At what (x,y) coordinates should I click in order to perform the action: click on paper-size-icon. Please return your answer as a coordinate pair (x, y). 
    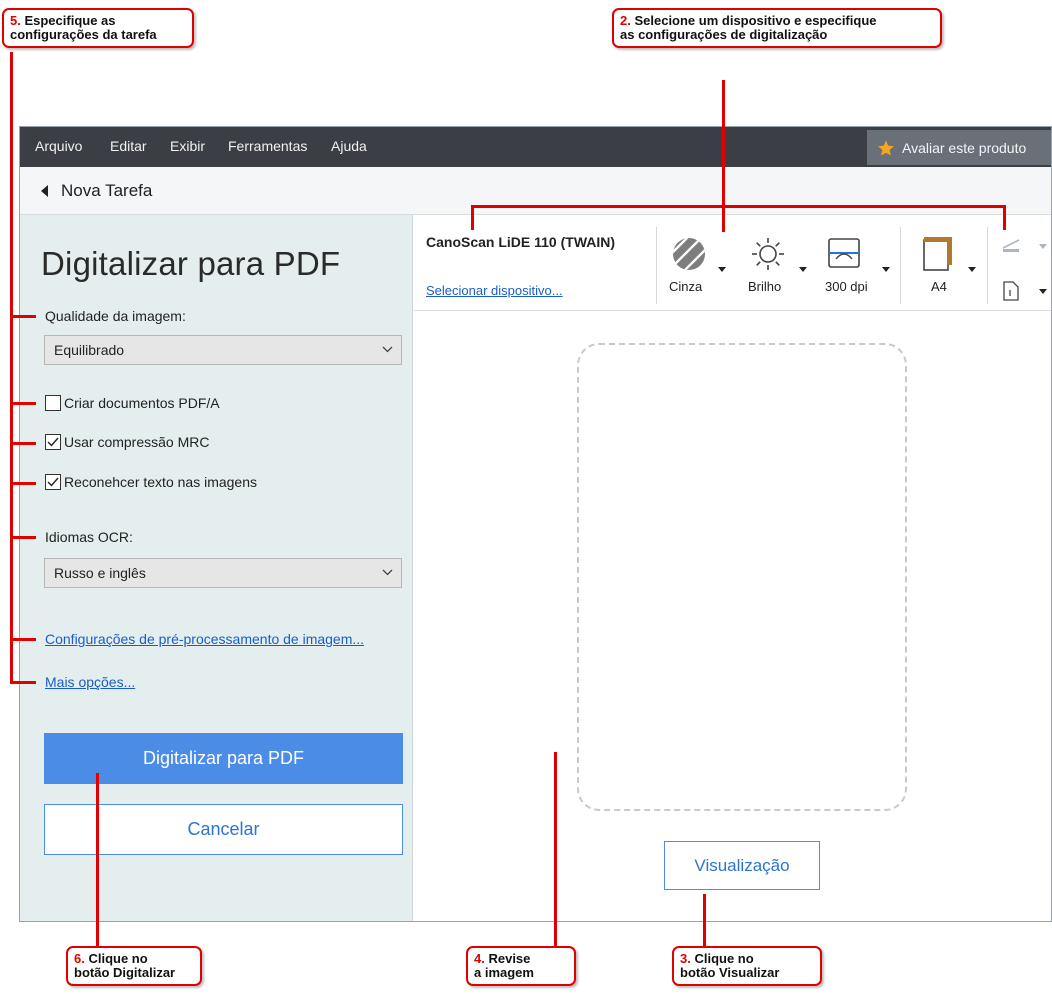
    Looking at the image, I should click on (937, 254).